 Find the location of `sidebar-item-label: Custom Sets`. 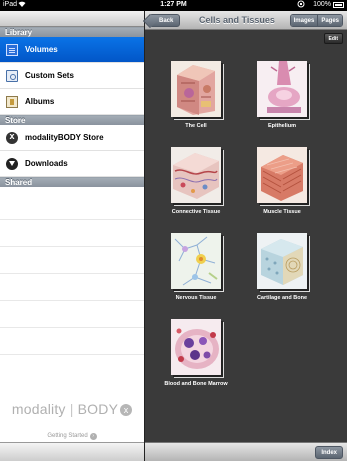

sidebar-item-label: Custom Sets is located at coordinates (49, 75).